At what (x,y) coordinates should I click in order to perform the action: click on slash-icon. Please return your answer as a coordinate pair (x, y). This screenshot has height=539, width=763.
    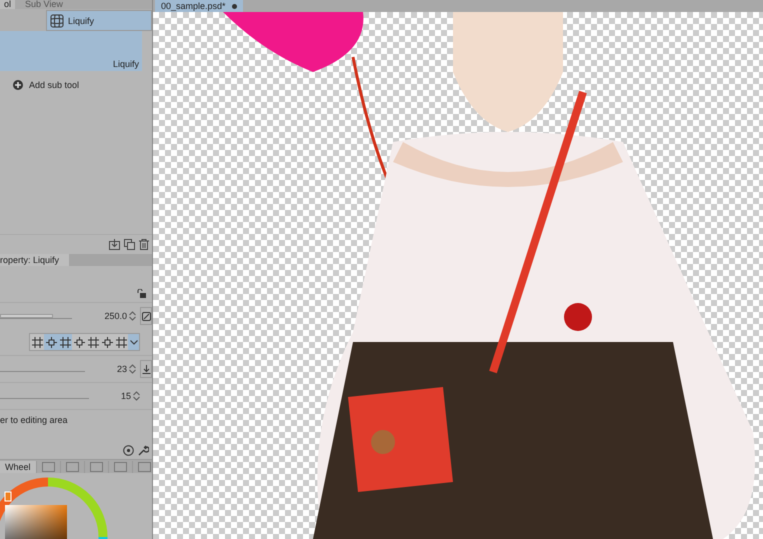
    Looking at the image, I should click on (146, 316).